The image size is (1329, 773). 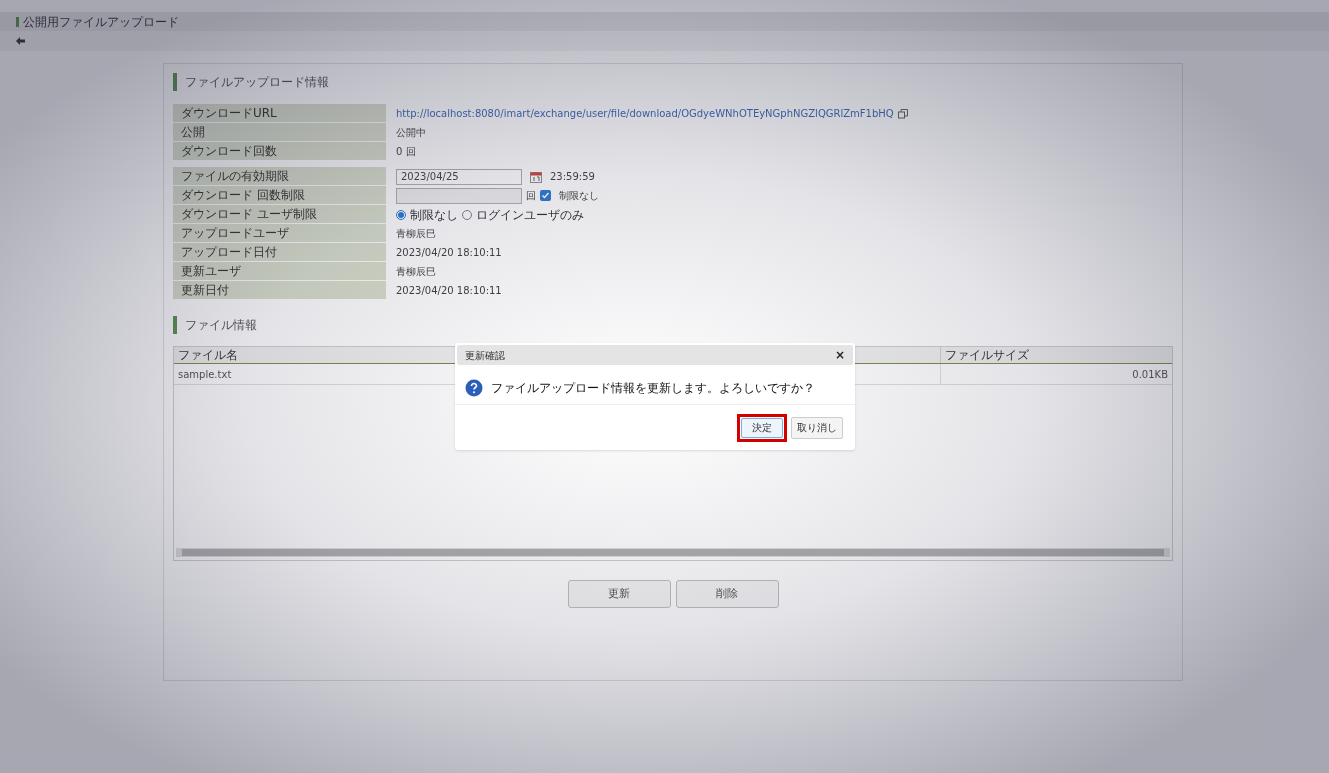 I want to click on copy-icon, so click(x=902, y=113).